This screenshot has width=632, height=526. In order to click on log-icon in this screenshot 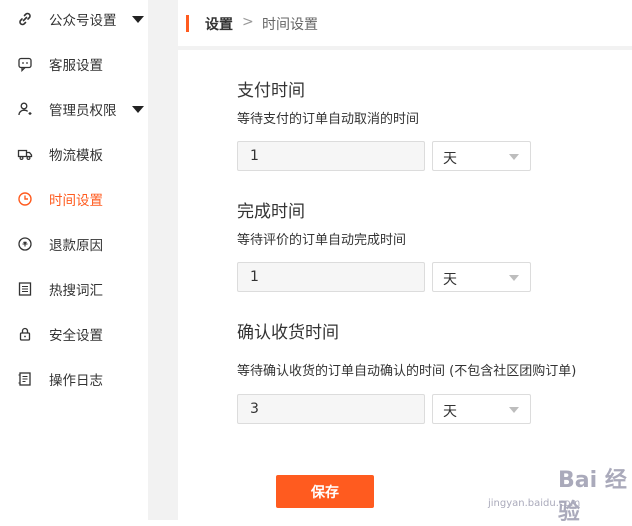, I will do `click(25, 379)`.